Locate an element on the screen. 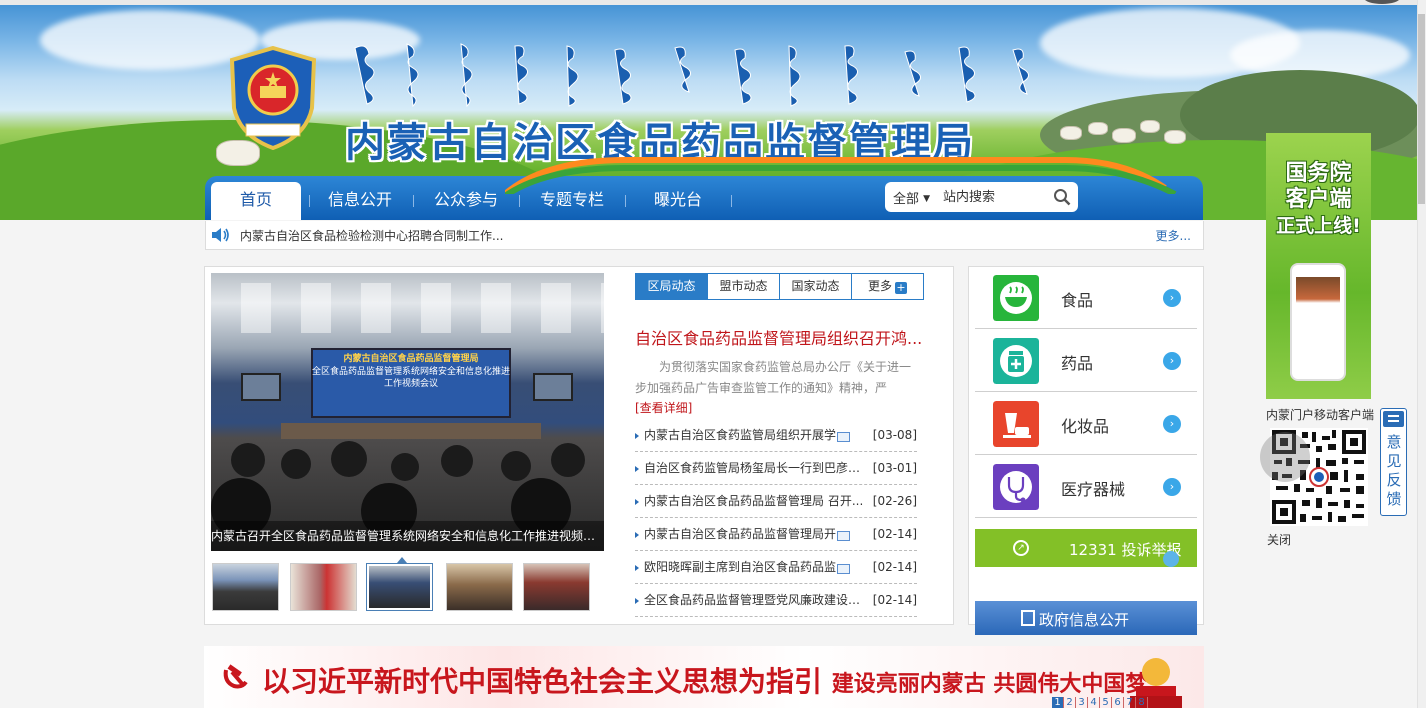 This screenshot has width=1426, height=708. arrow-circle-icon: ↗ is located at coordinates (1021, 548).